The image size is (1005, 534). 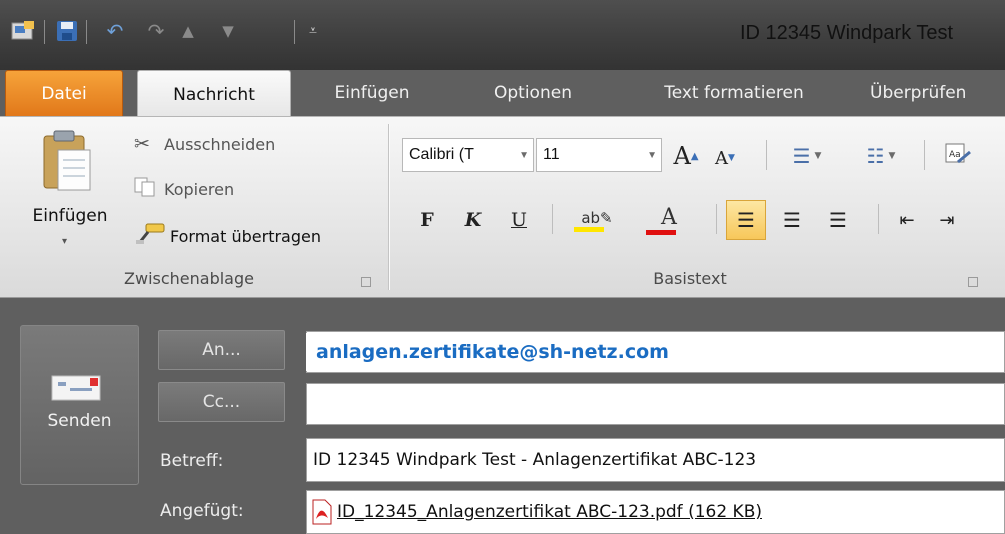 What do you see at coordinates (473, 220) in the screenshot?
I see `italic-button: K` at bounding box center [473, 220].